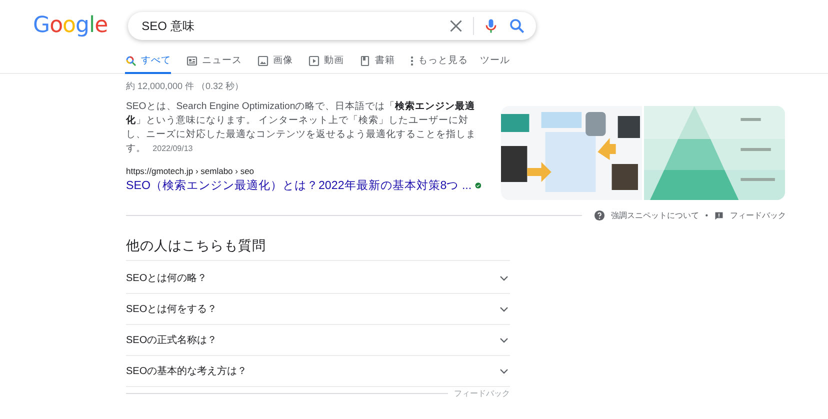 The width and height of the screenshot is (828, 419). What do you see at coordinates (263, 60) in the screenshot?
I see `image-icon` at bounding box center [263, 60].